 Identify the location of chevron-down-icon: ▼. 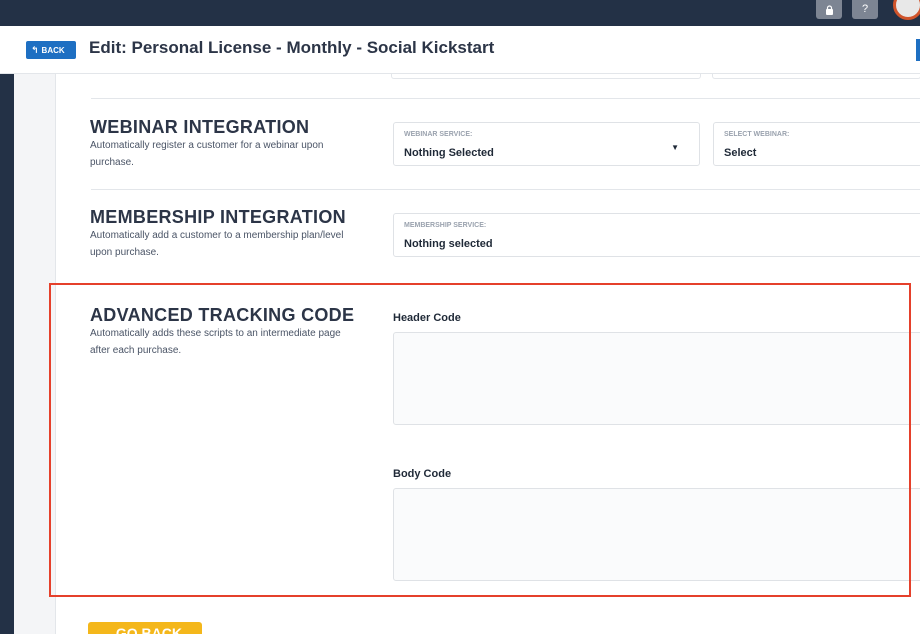
(675, 147).